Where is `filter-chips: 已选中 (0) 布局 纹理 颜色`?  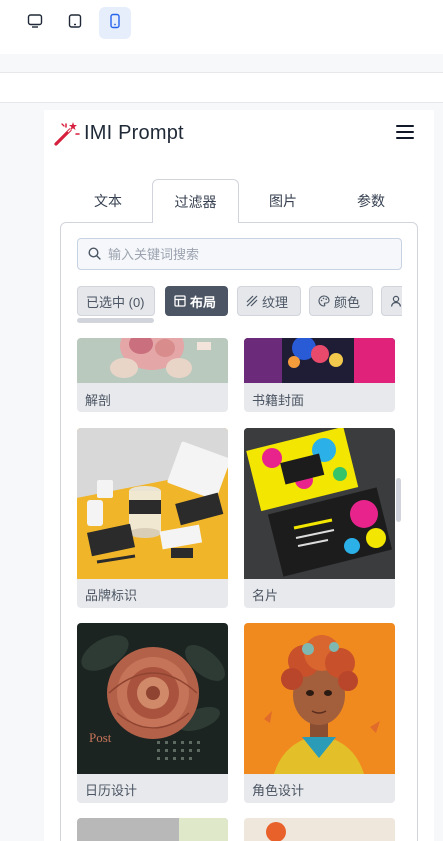
filter-chips: 已选中 (0) 布局 纹理 颜色 is located at coordinates (239, 302).